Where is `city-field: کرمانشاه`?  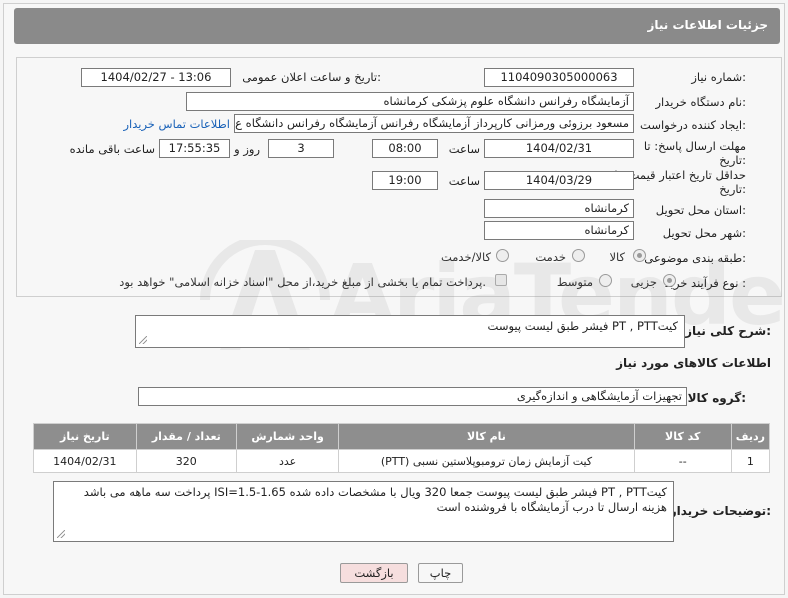
city-field: کرمانشاه is located at coordinates (559, 230).